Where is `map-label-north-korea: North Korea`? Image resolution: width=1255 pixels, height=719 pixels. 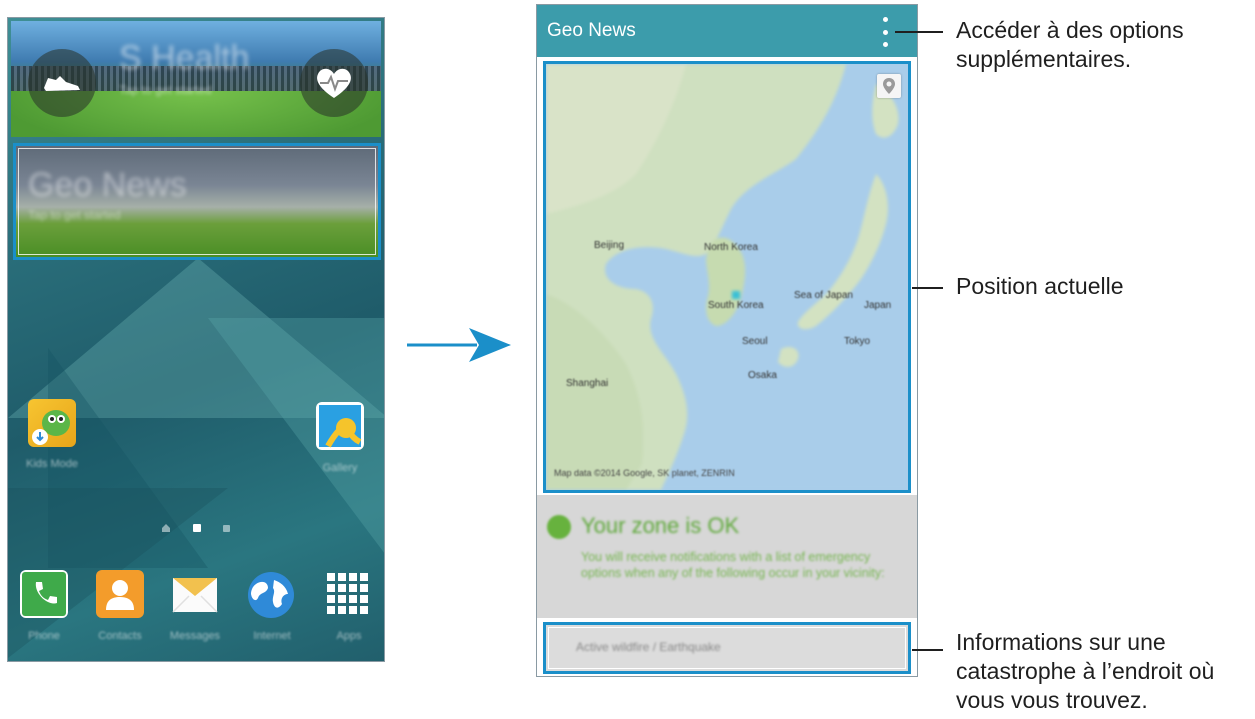
map-label-north-korea: North Korea is located at coordinates (731, 247).